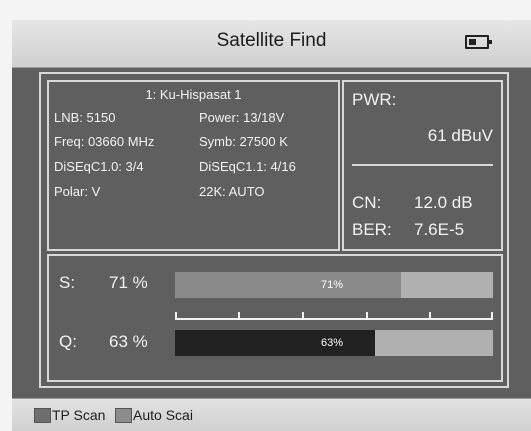  I want to click on pwr-value: 61 dBuV, so click(460, 135).